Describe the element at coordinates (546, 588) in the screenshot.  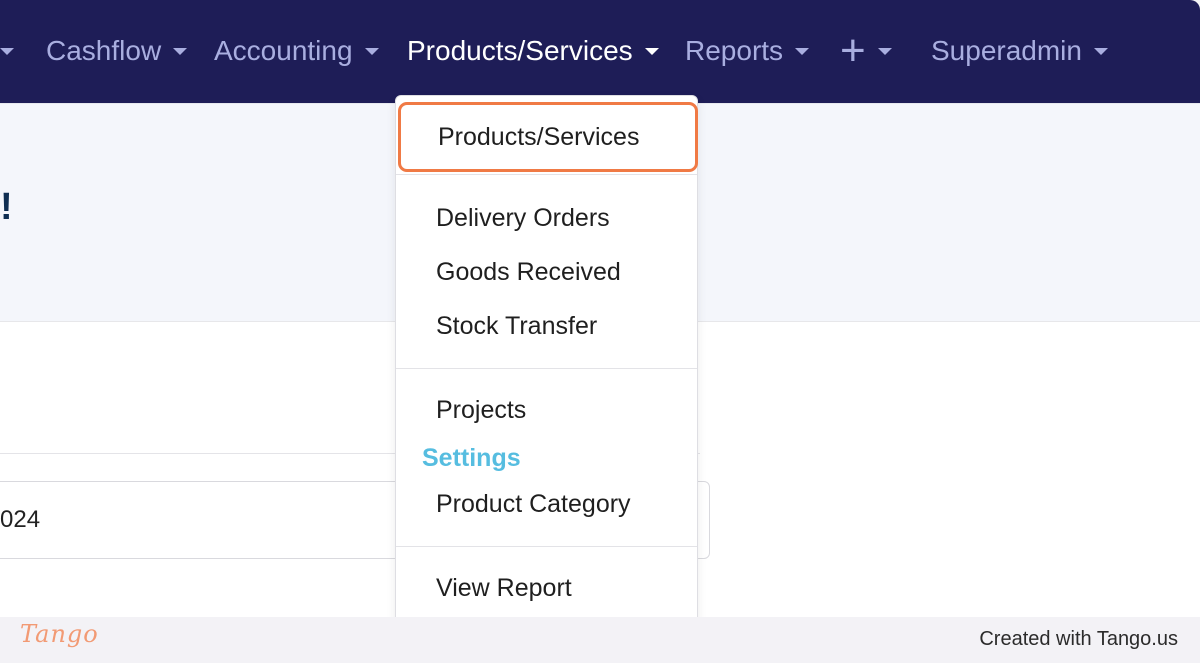
I see `menu-item-view-report: View Report` at that location.